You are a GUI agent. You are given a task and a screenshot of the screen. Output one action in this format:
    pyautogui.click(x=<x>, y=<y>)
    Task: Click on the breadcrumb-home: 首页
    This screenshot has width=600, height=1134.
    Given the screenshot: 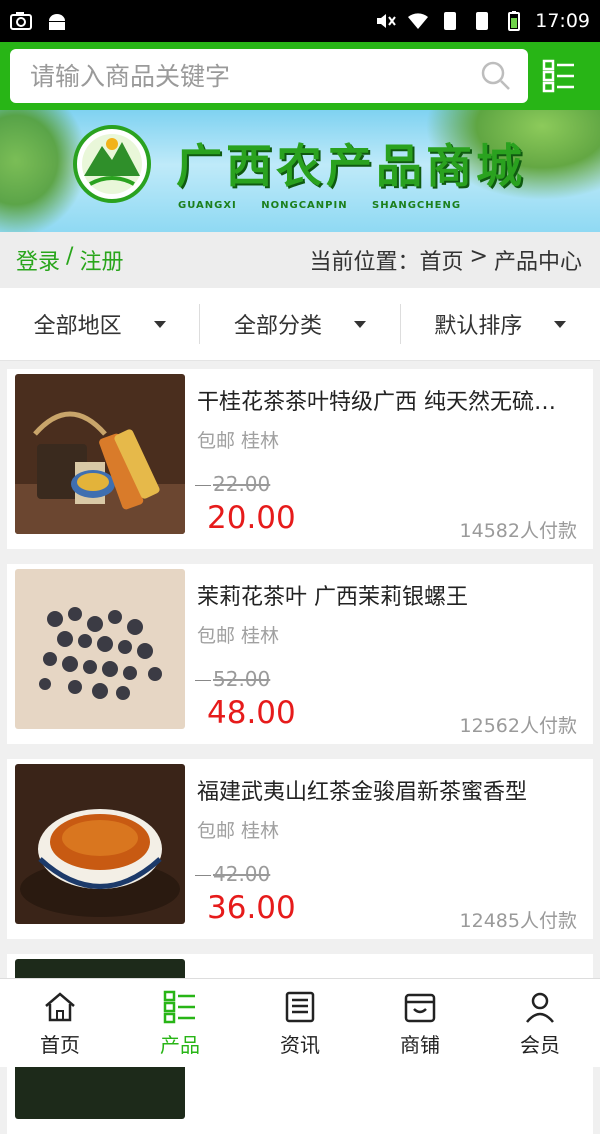 What is the action you would take?
    pyautogui.click(x=442, y=260)
    